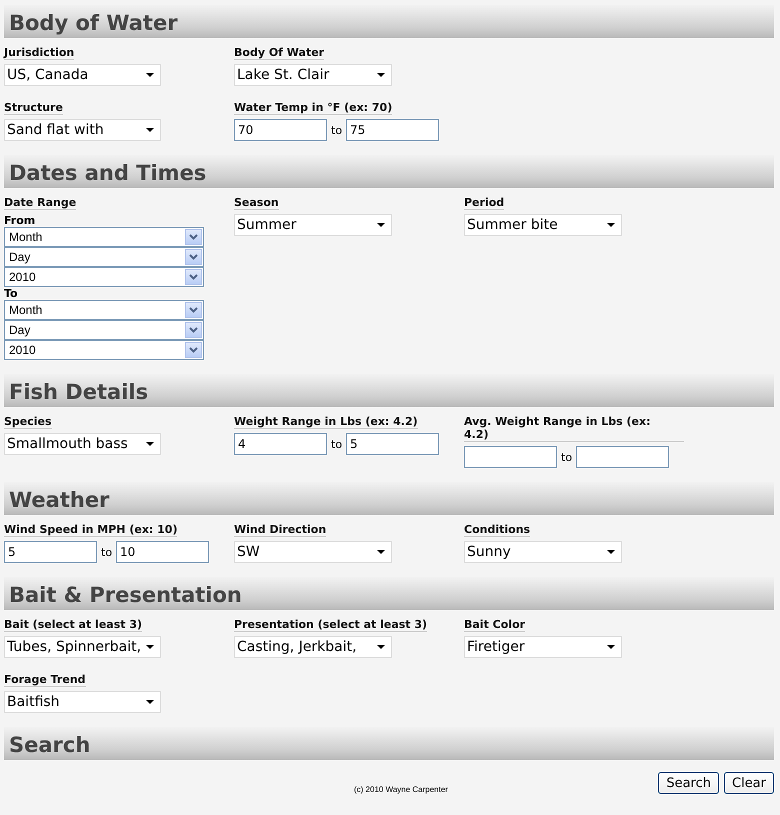 This screenshot has width=780, height=815. I want to click on field-label: Season, so click(256, 203).